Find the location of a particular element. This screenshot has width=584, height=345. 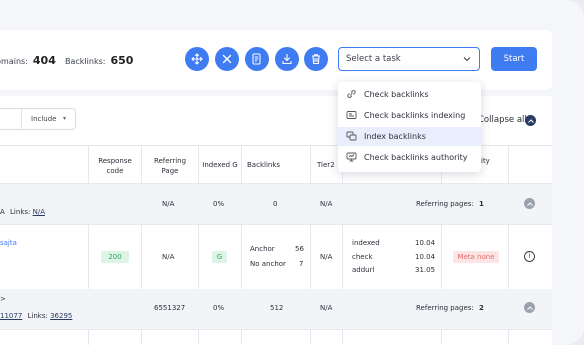

anchor-count: 56 is located at coordinates (299, 249).